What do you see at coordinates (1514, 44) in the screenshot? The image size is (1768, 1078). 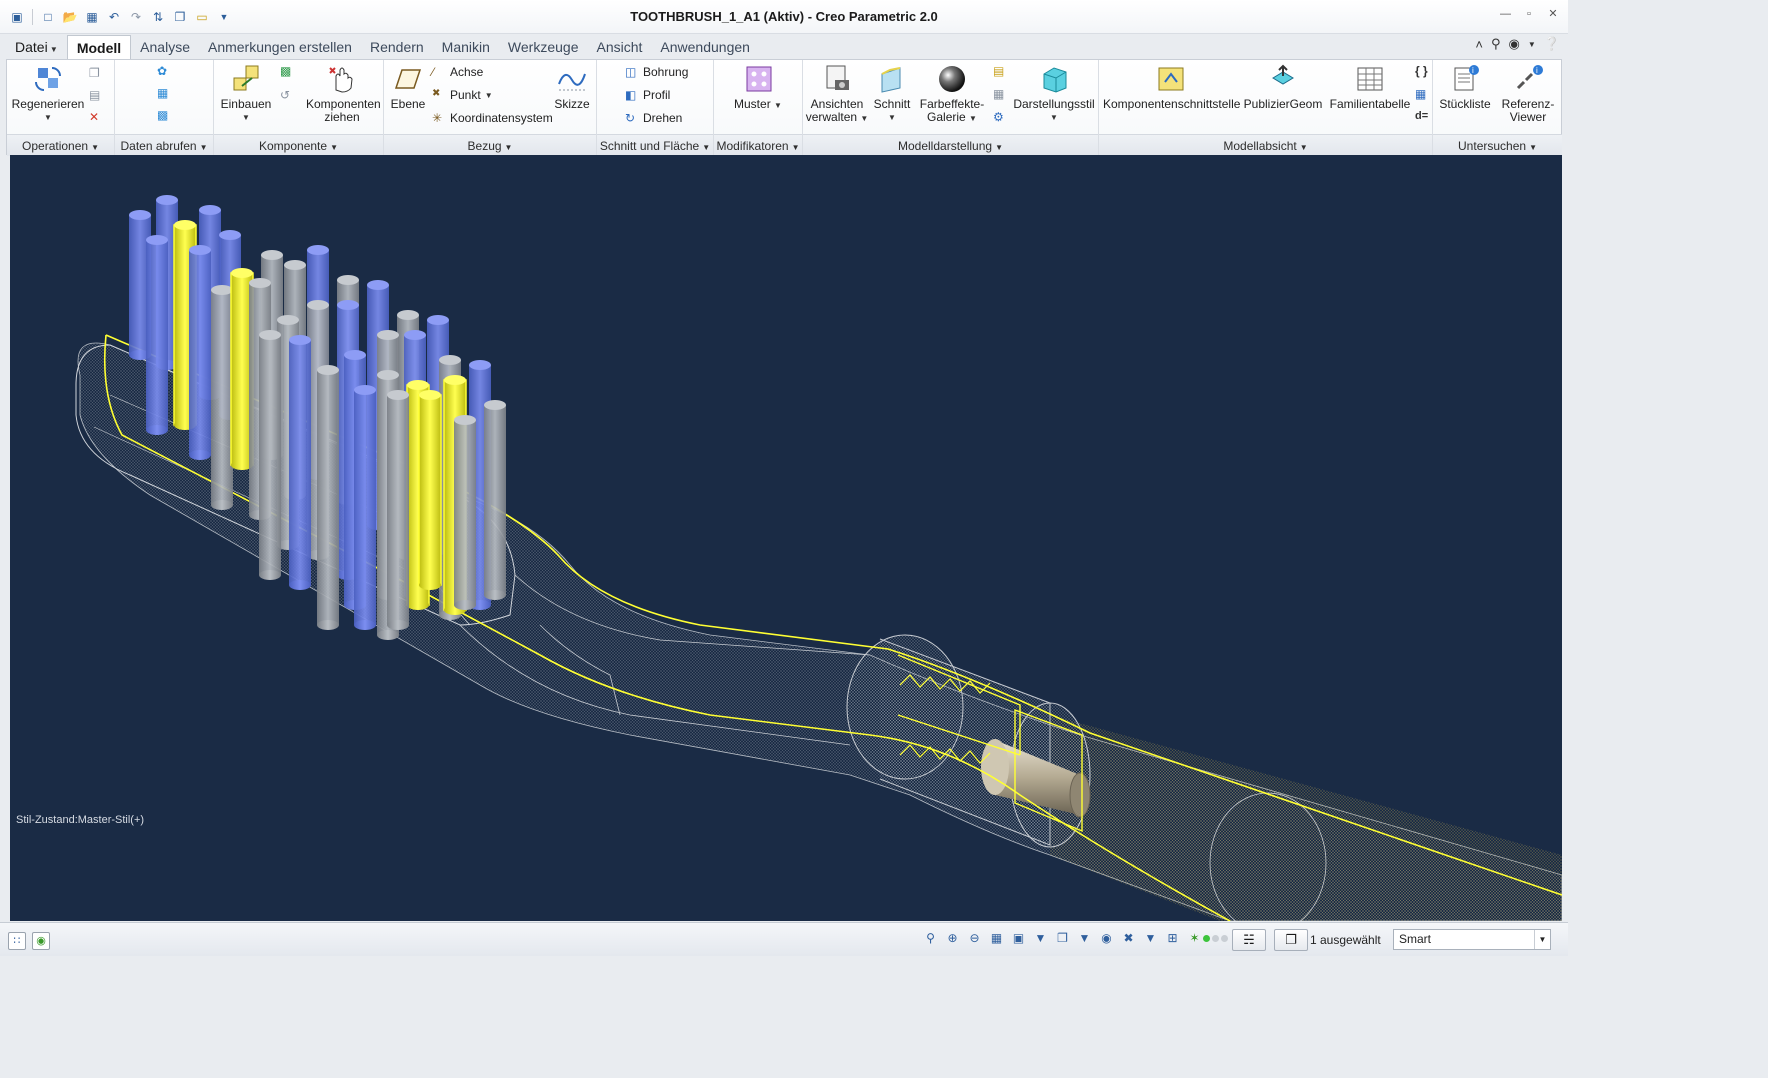 I see `community-icon: ◉` at bounding box center [1514, 44].